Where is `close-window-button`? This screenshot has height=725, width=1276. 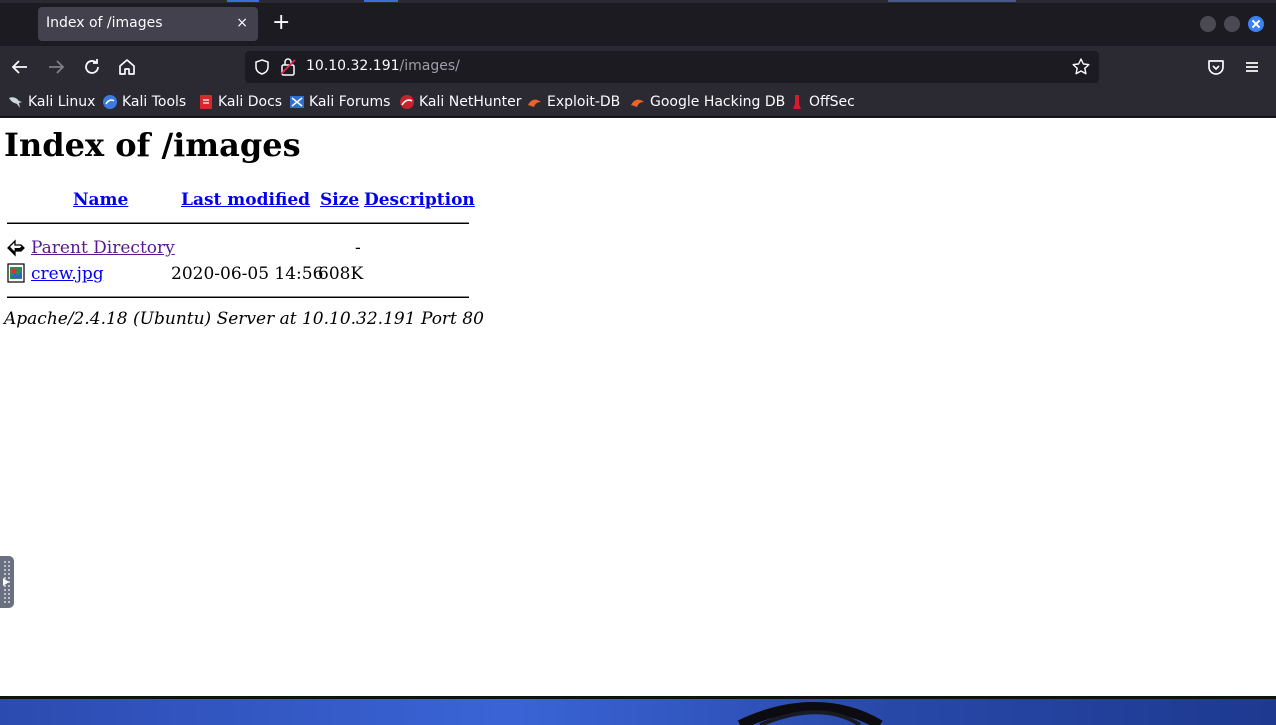 close-window-button is located at coordinates (1256, 24).